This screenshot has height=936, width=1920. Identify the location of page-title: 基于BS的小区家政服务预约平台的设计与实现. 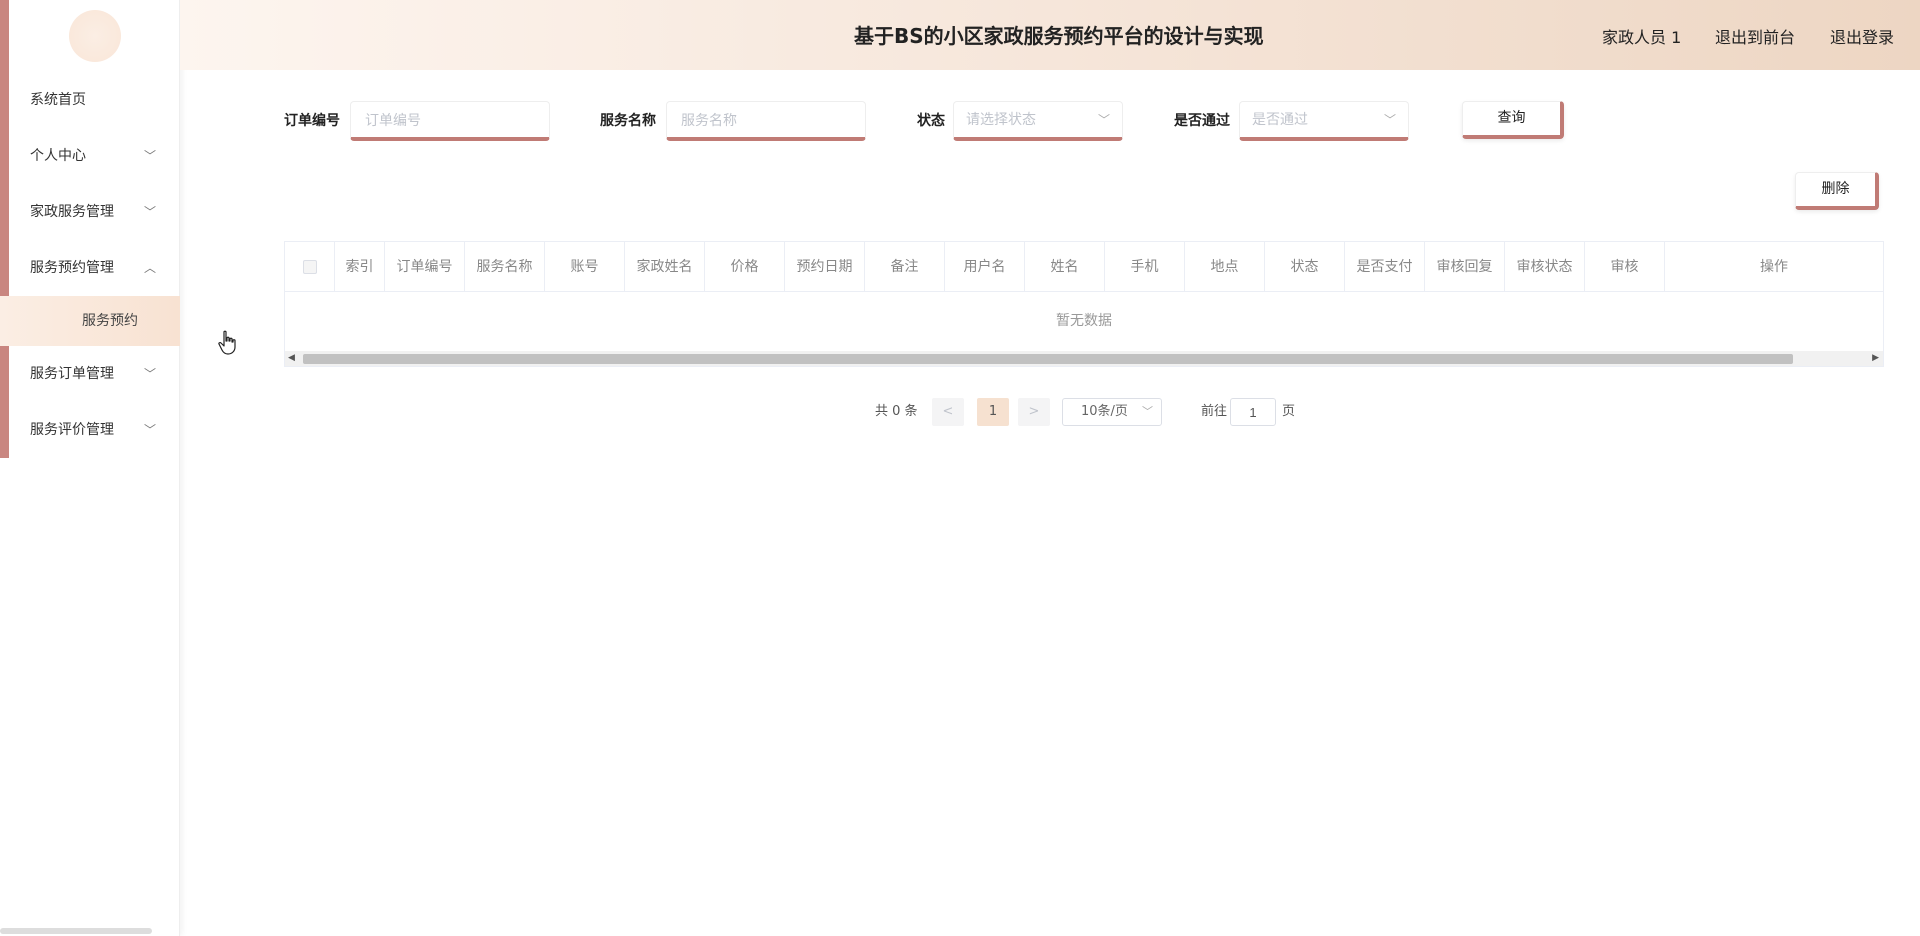
(1059, 36).